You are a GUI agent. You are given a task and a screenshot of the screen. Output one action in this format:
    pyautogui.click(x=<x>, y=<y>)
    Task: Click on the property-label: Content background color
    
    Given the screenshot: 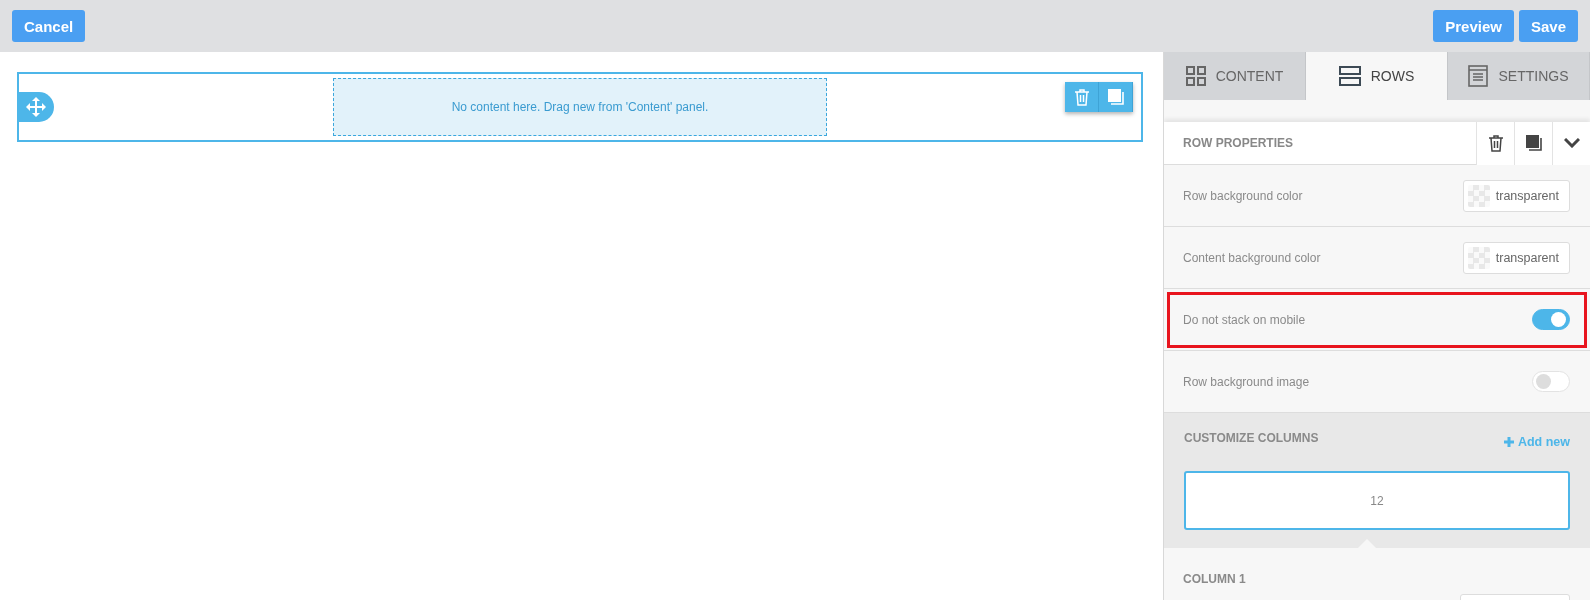 What is the action you would take?
    pyautogui.click(x=1252, y=257)
    